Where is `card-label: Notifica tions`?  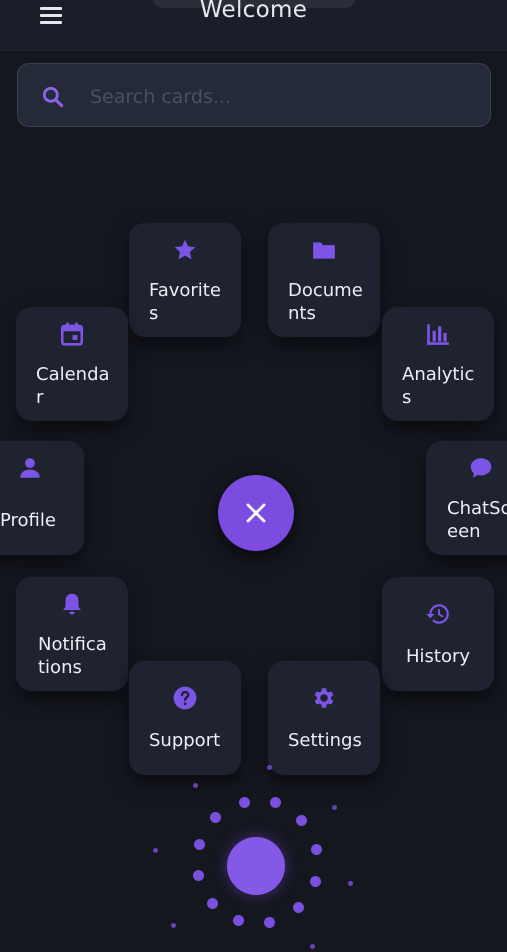 card-label: Notifica tions is located at coordinates (72, 656).